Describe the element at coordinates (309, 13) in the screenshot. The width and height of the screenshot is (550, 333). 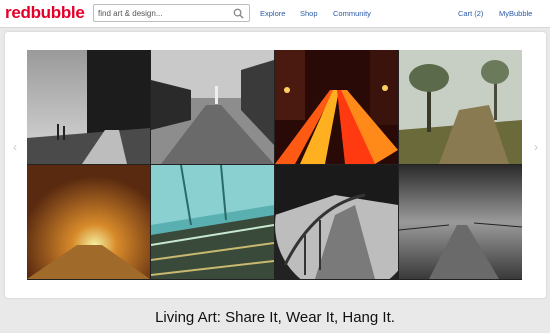
I see `nav-shop: Shop` at that location.